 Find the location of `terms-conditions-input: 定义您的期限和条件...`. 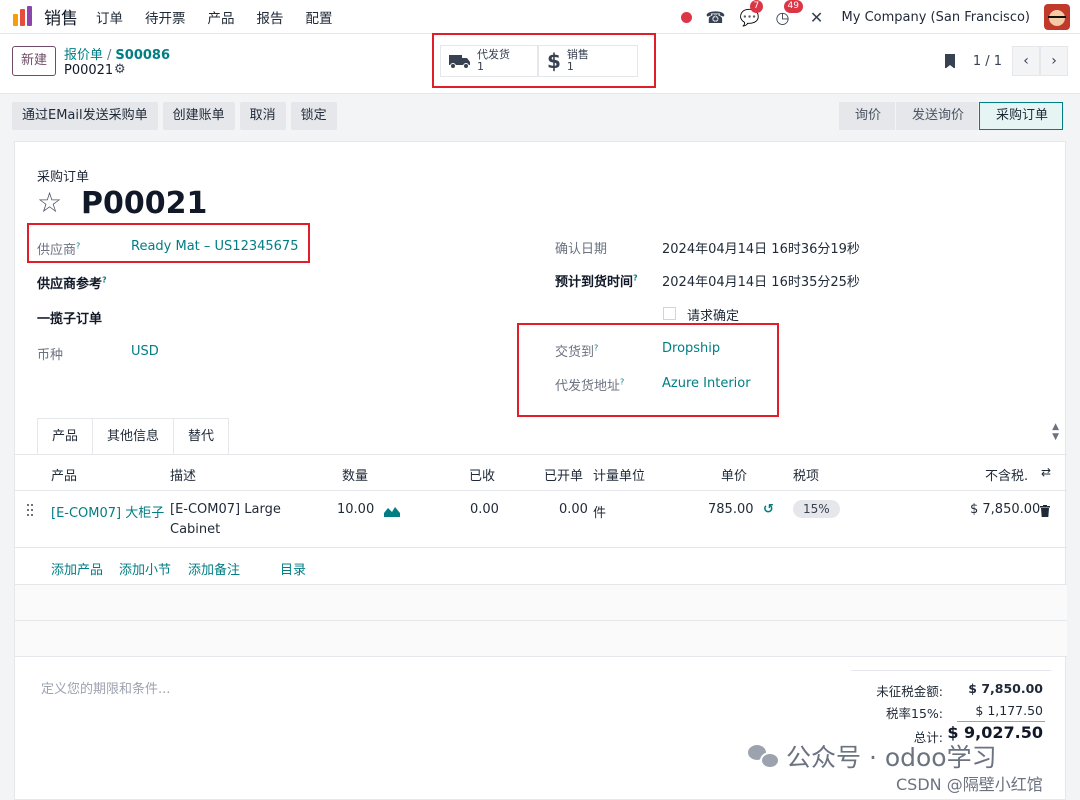

terms-conditions-input: 定义您的期限和条件... is located at coordinates (105, 687).